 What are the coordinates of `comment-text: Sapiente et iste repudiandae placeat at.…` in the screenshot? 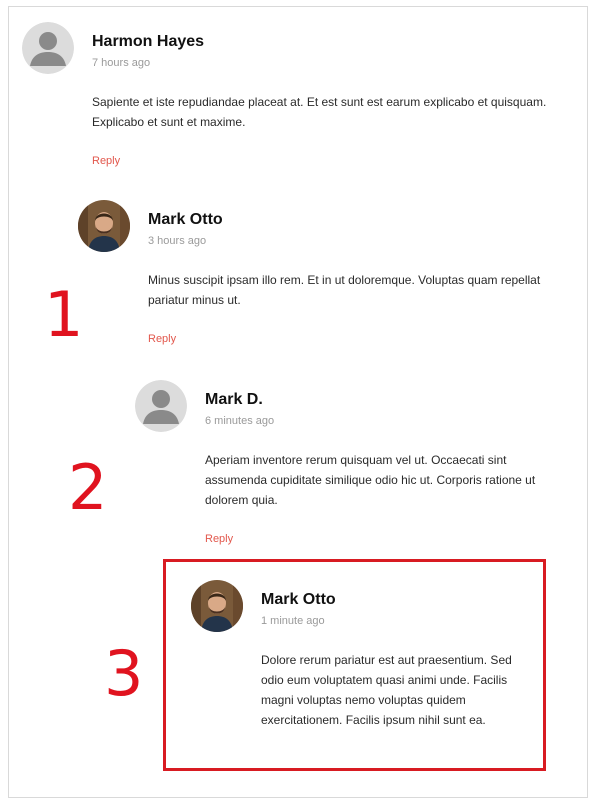 It's located at (319, 112).